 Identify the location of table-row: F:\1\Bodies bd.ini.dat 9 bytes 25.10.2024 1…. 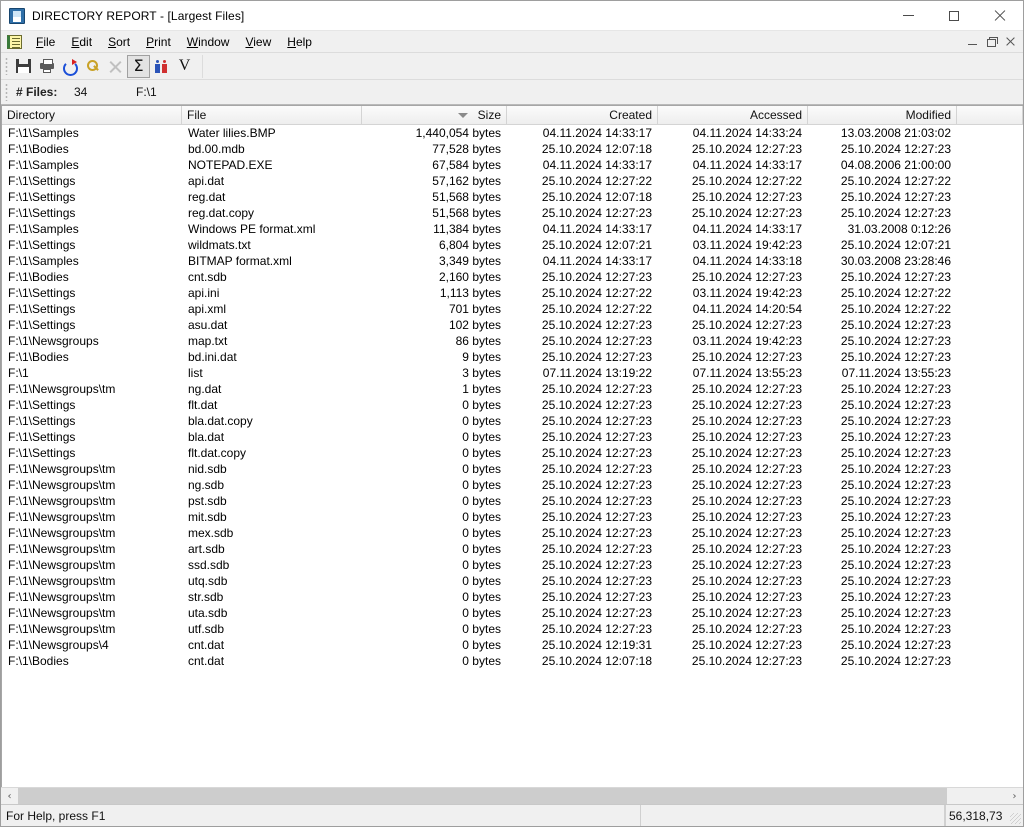
(512, 357).